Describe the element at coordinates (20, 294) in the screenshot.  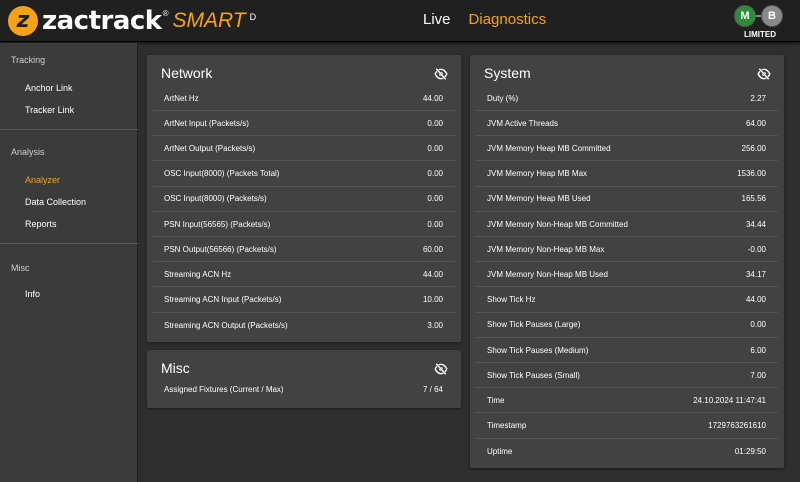
I see `sidebar-item-info: Info` at that location.